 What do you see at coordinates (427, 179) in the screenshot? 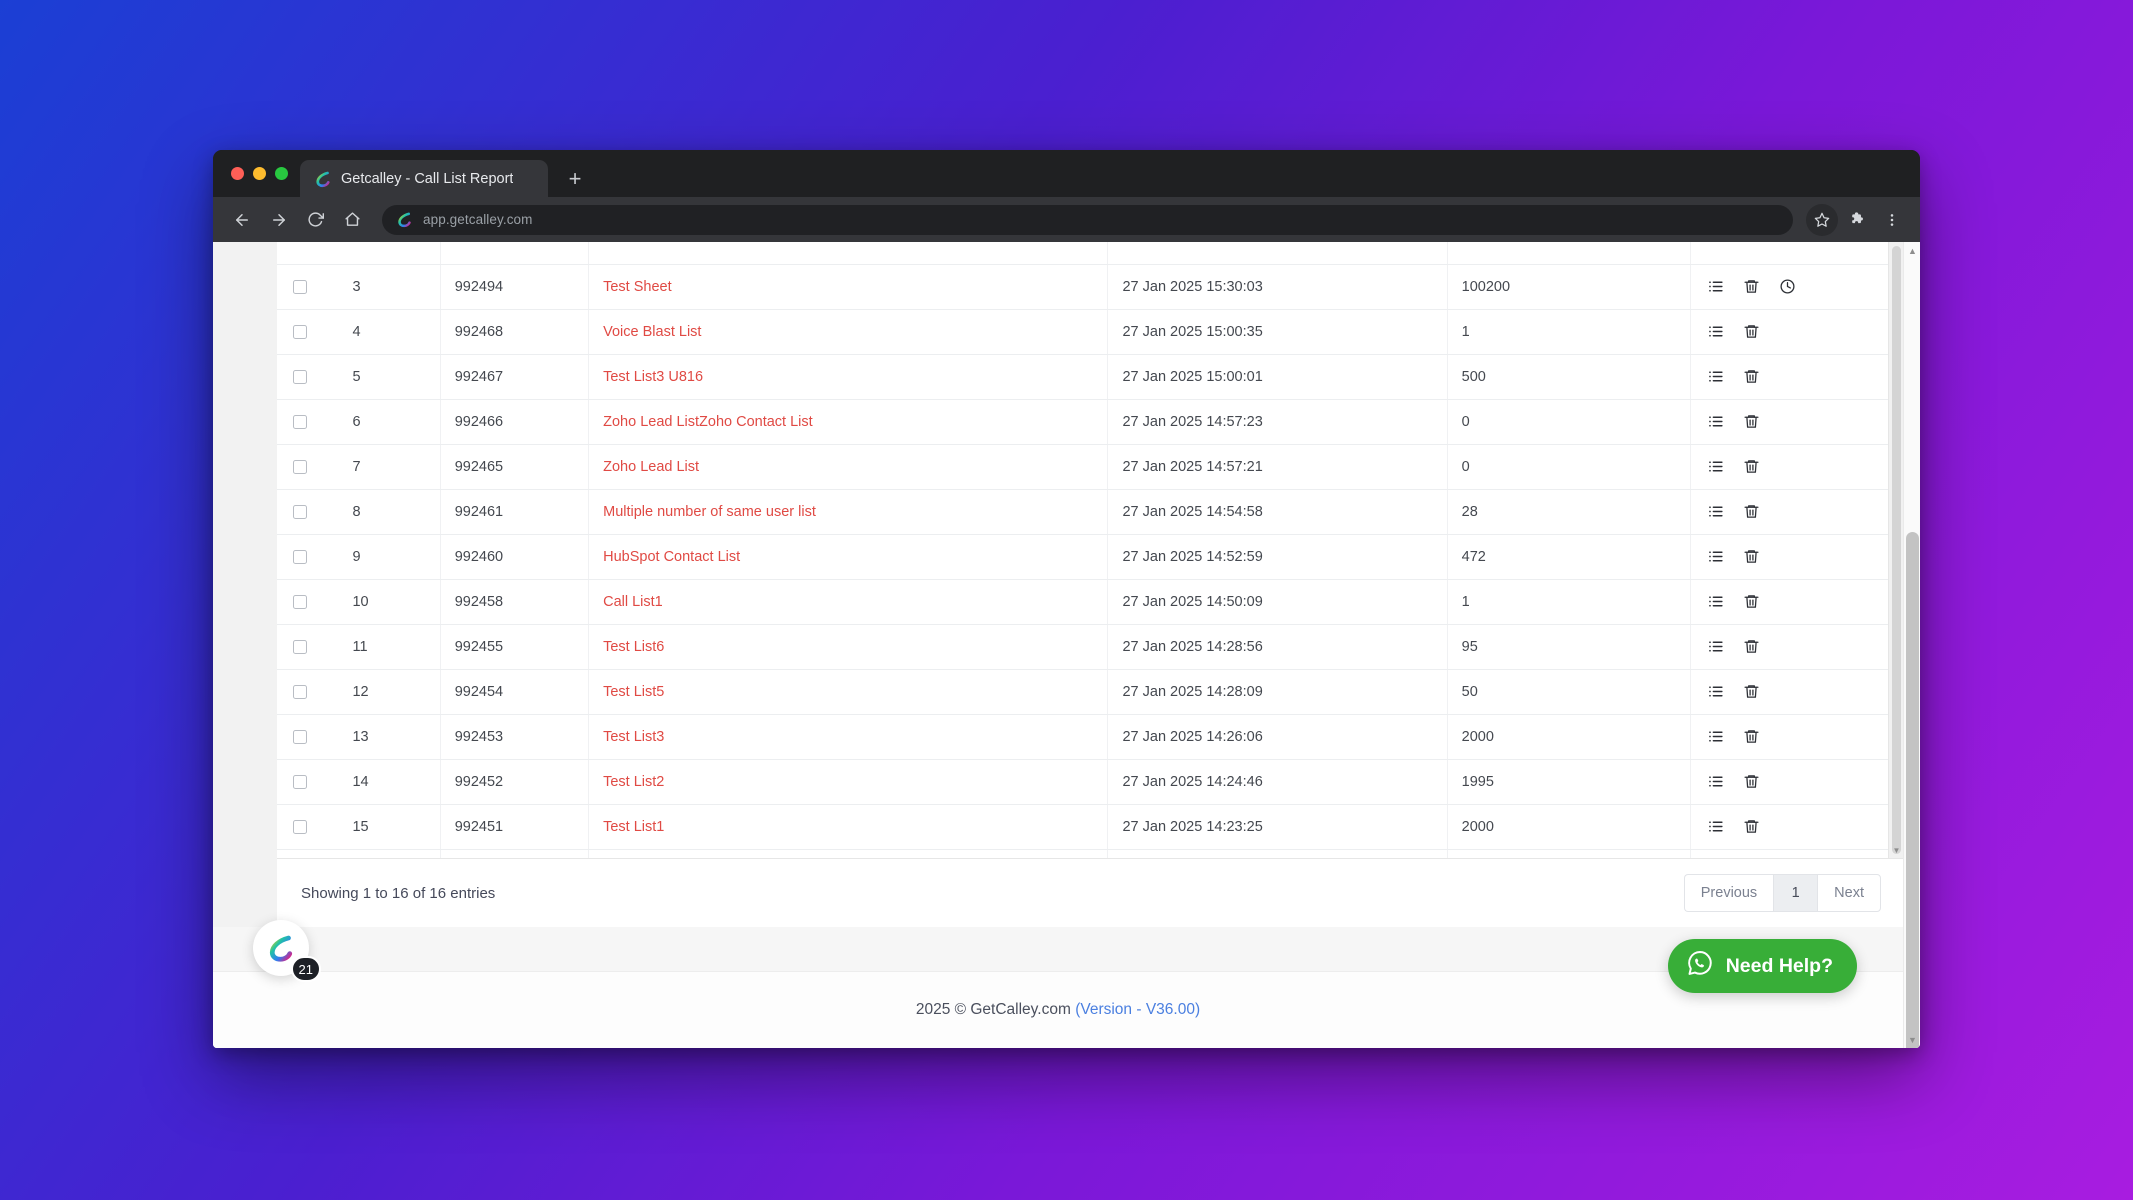
I see `tab-title: Getcalley - Call List Report` at bounding box center [427, 179].